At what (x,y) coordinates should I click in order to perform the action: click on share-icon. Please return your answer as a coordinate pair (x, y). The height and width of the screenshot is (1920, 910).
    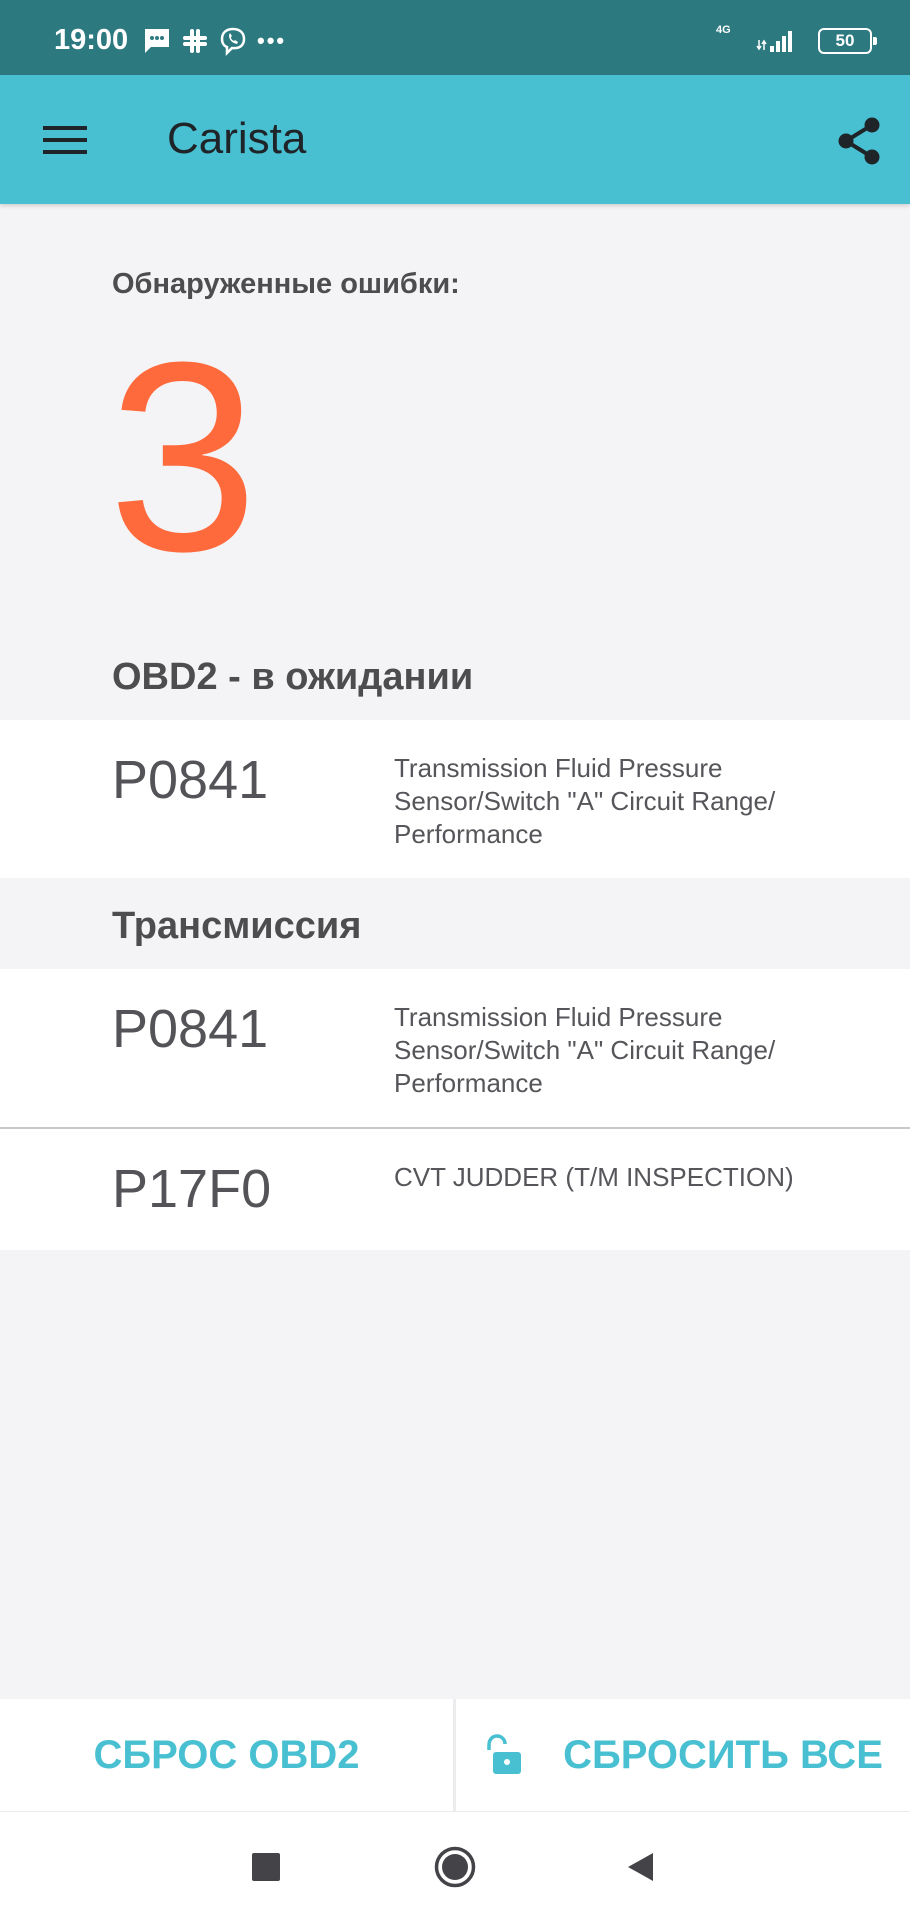
    Looking at the image, I should click on (859, 141).